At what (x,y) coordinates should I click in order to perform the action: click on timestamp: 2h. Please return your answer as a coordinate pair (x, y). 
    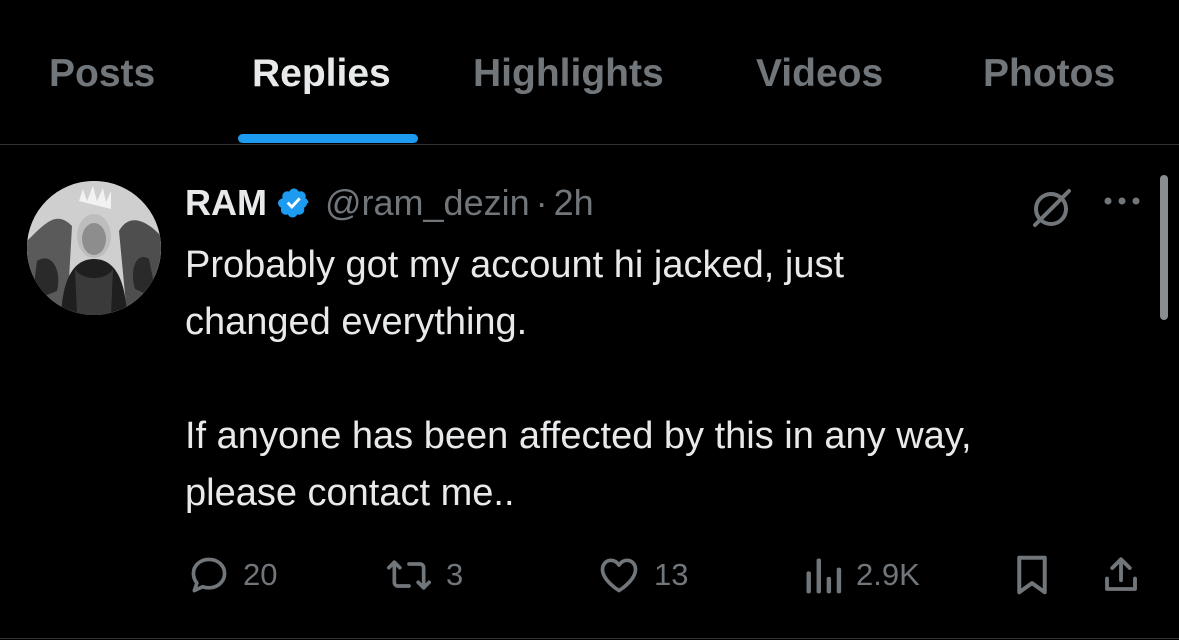
    Looking at the image, I should click on (574, 203).